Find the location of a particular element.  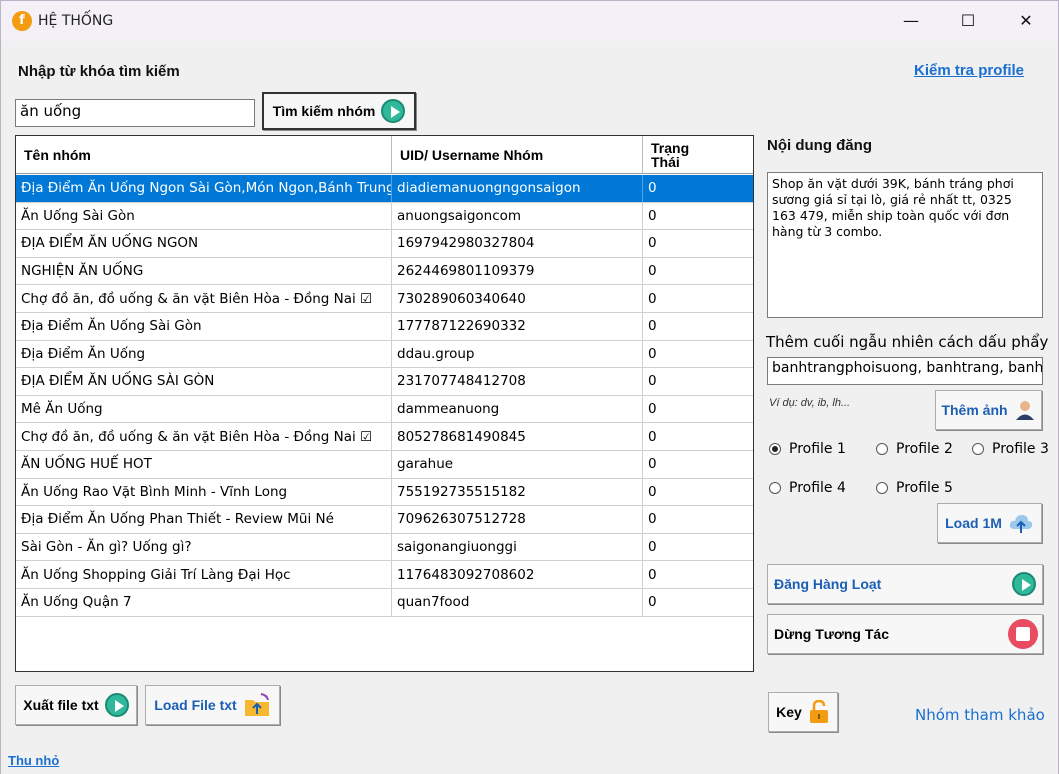

header-status-line1: Trạng is located at coordinates (670, 148).